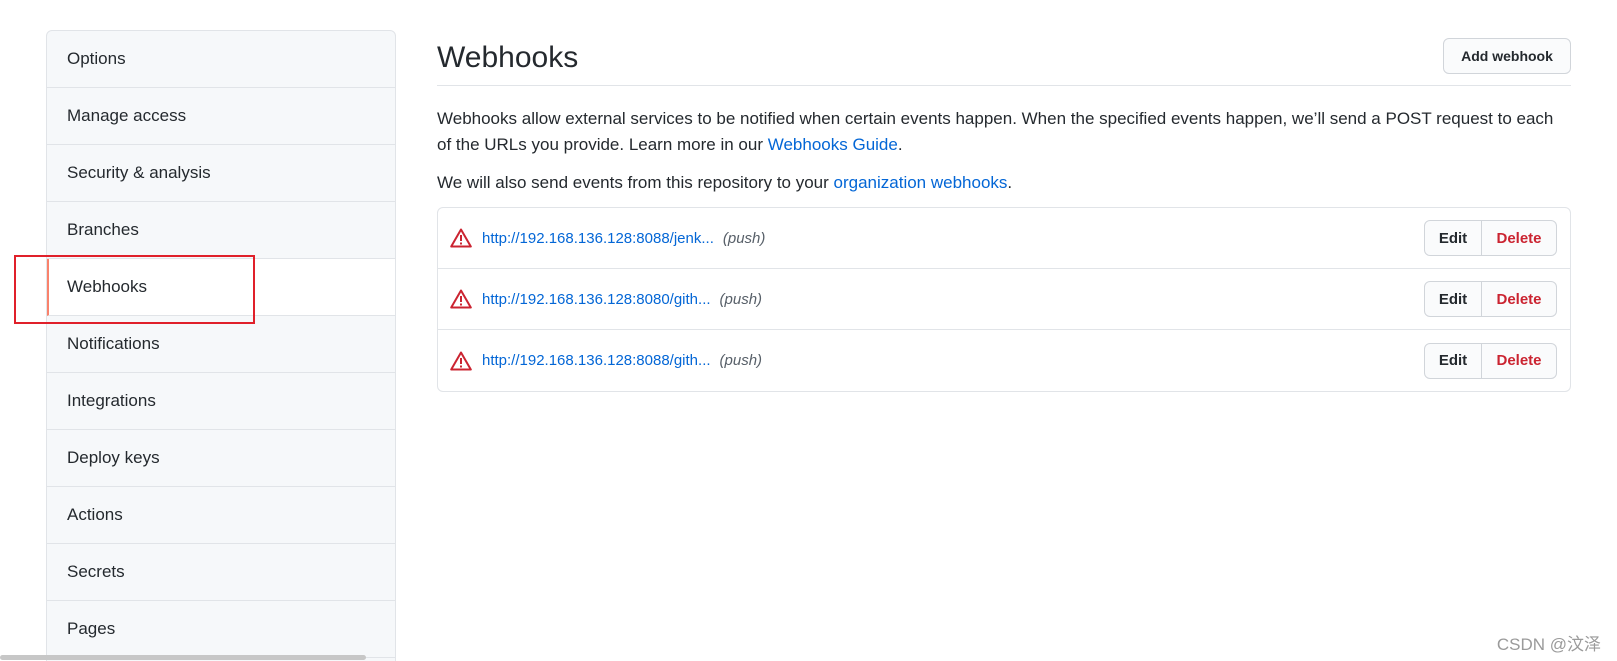  I want to click on sidebar-item-label: Pages, so click(91, 628).